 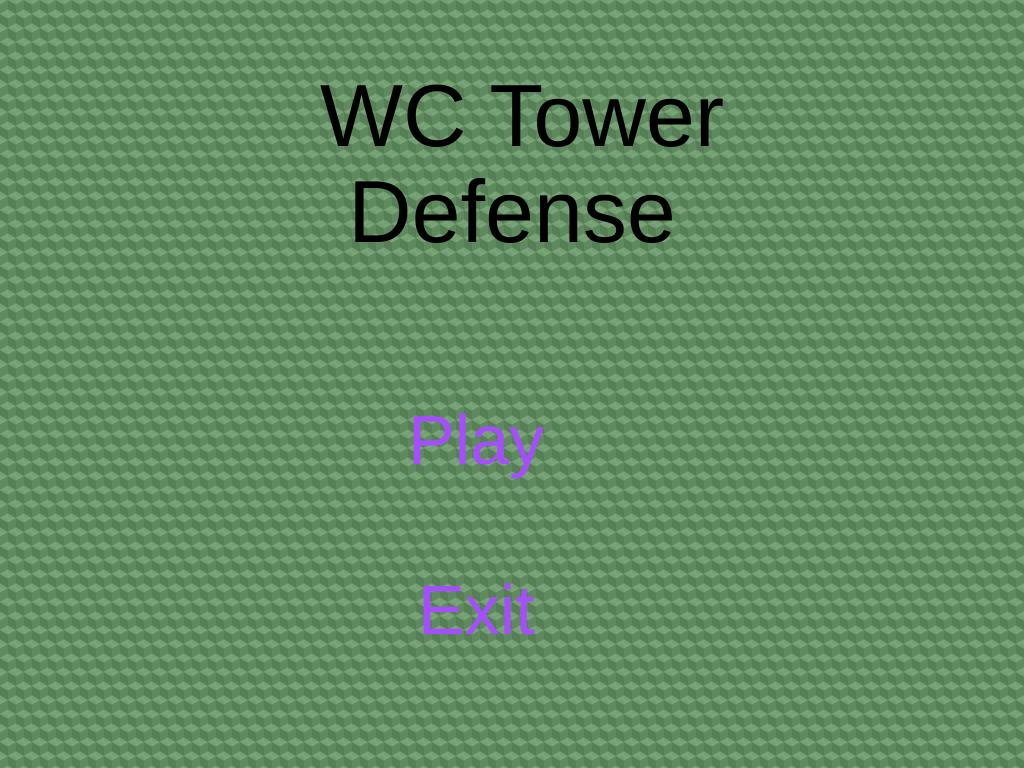 What do you see at coordinates (476, 610) in the screenshot?
I see `exit-button: Exit` at bounding box center [476, 610].